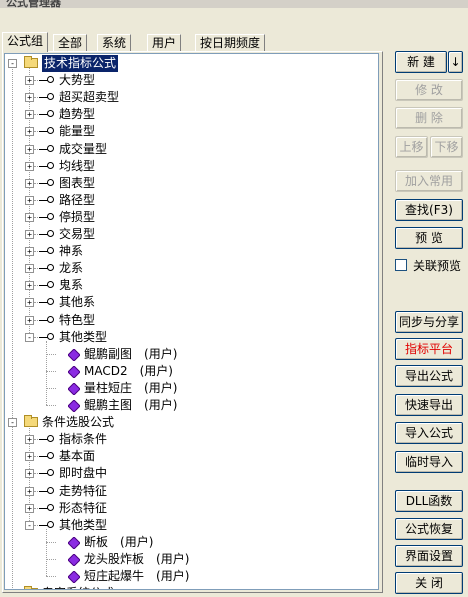  What do you see at coordinates (190, 285) in the screenshot?
I see `tree-category: + 鬼系` at bounding box center [190, 285].